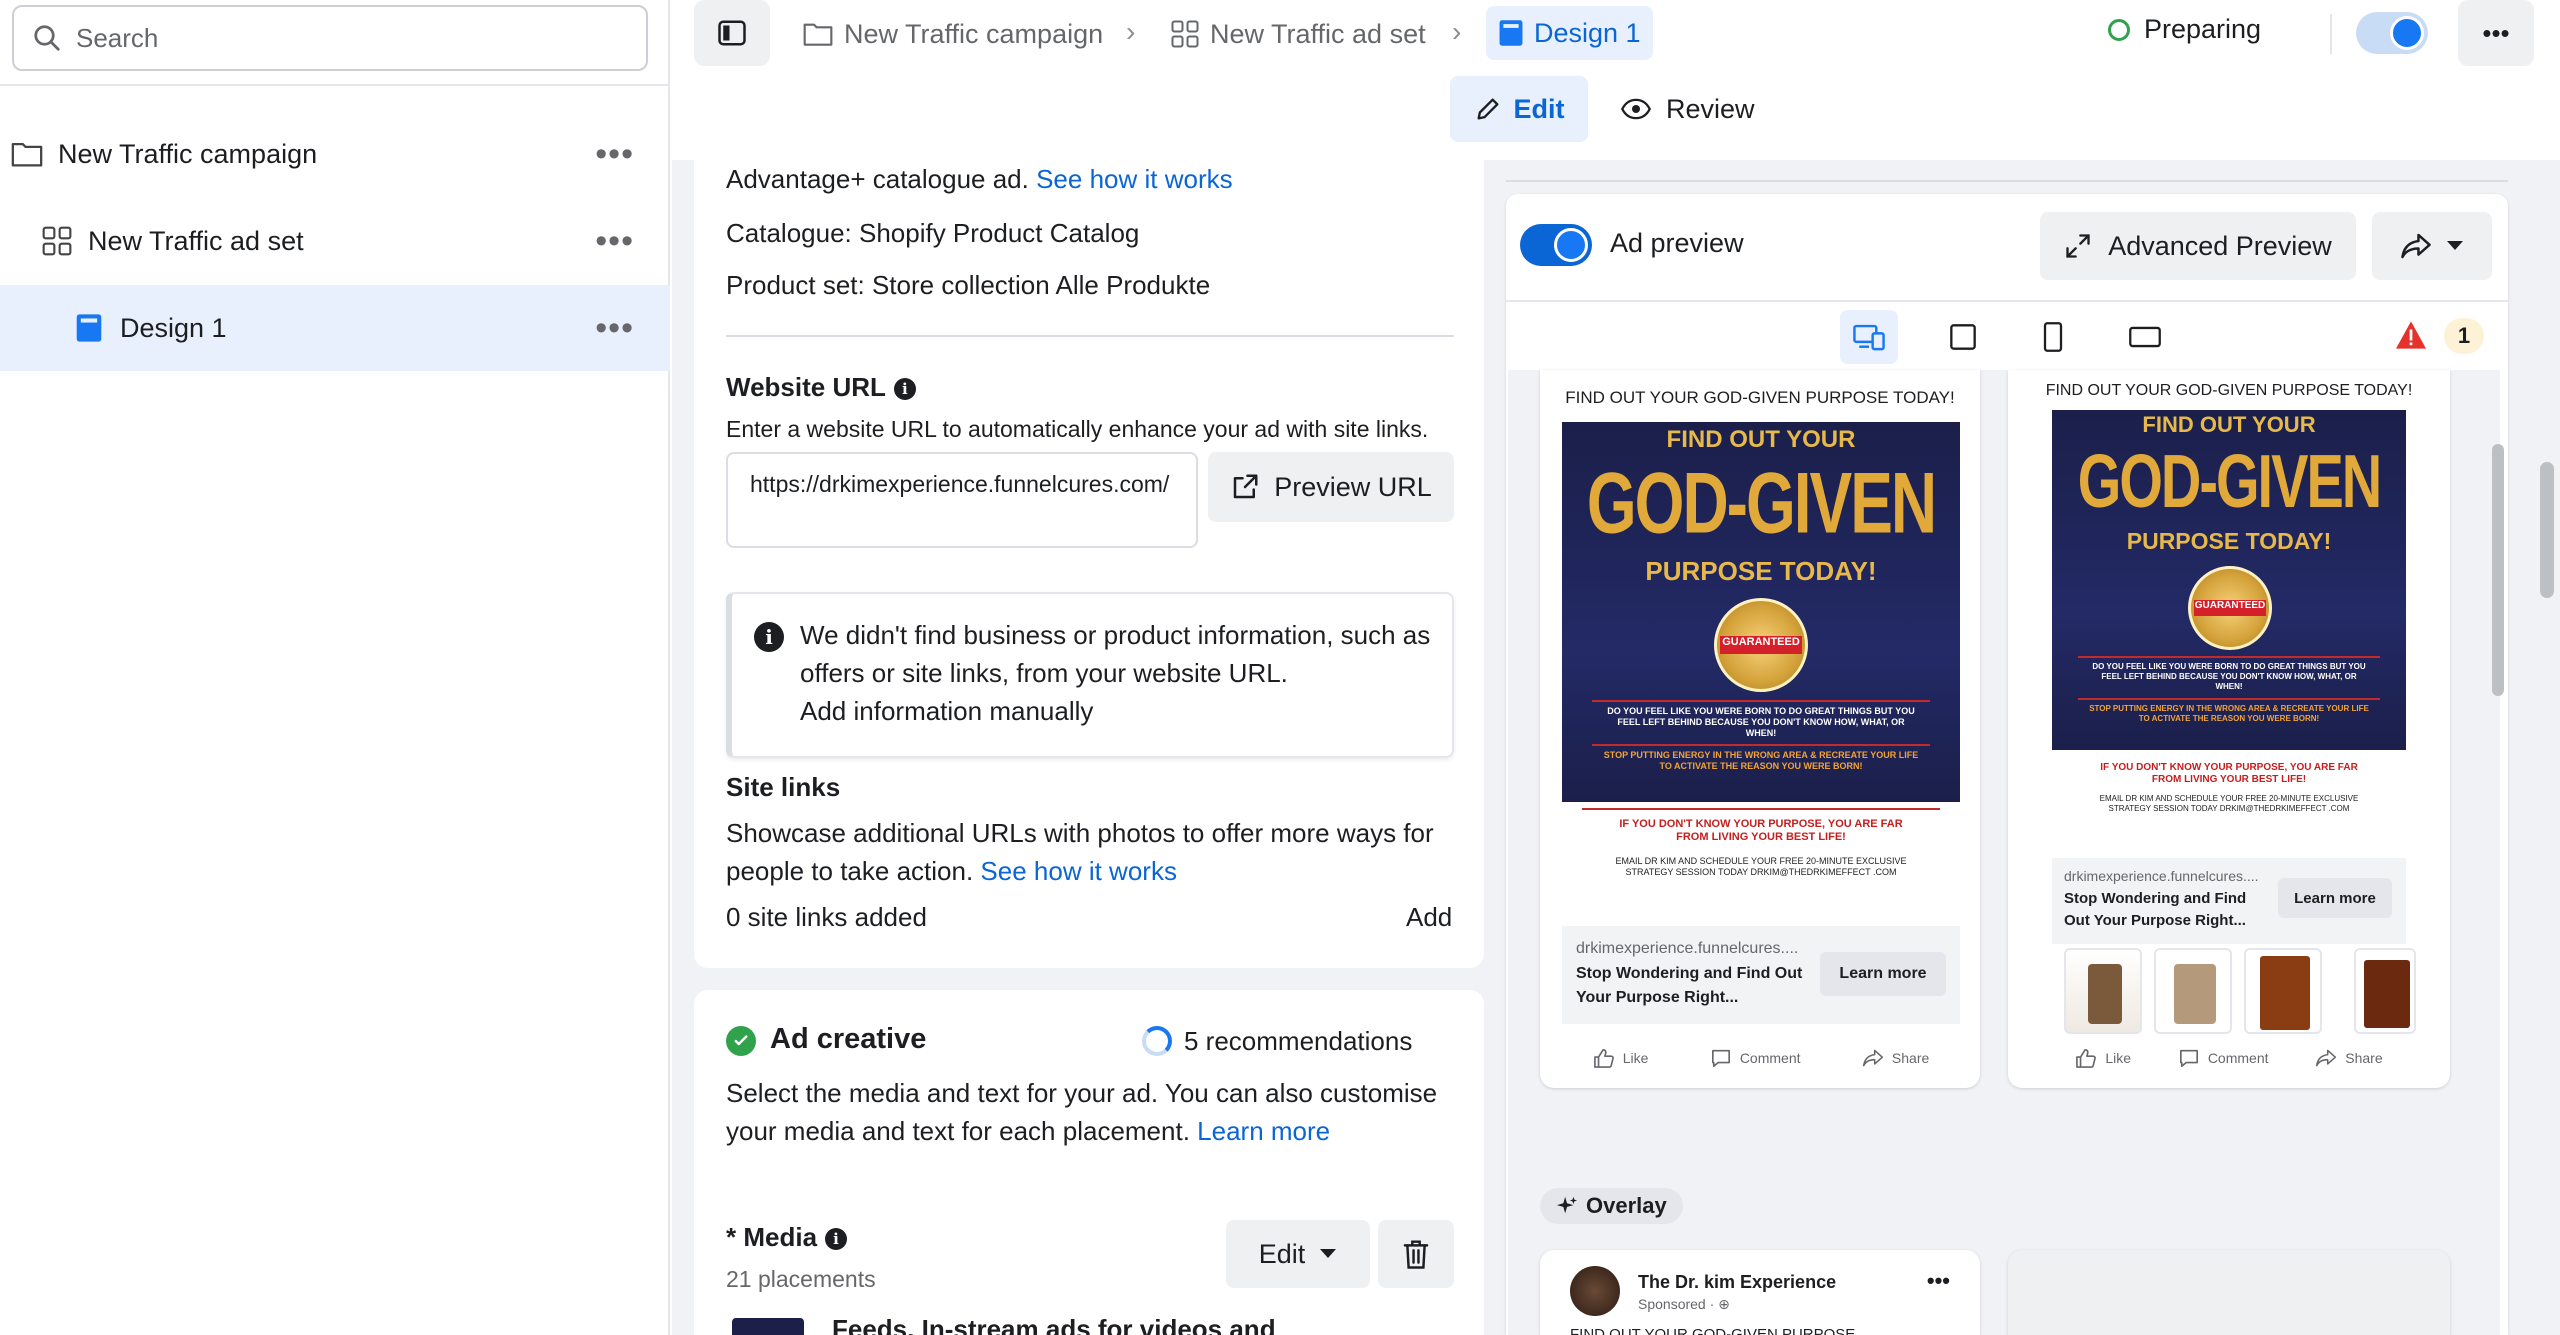 The image size is (2560, 1335). I want to click on tab-review: Review, so click(1695, 109).